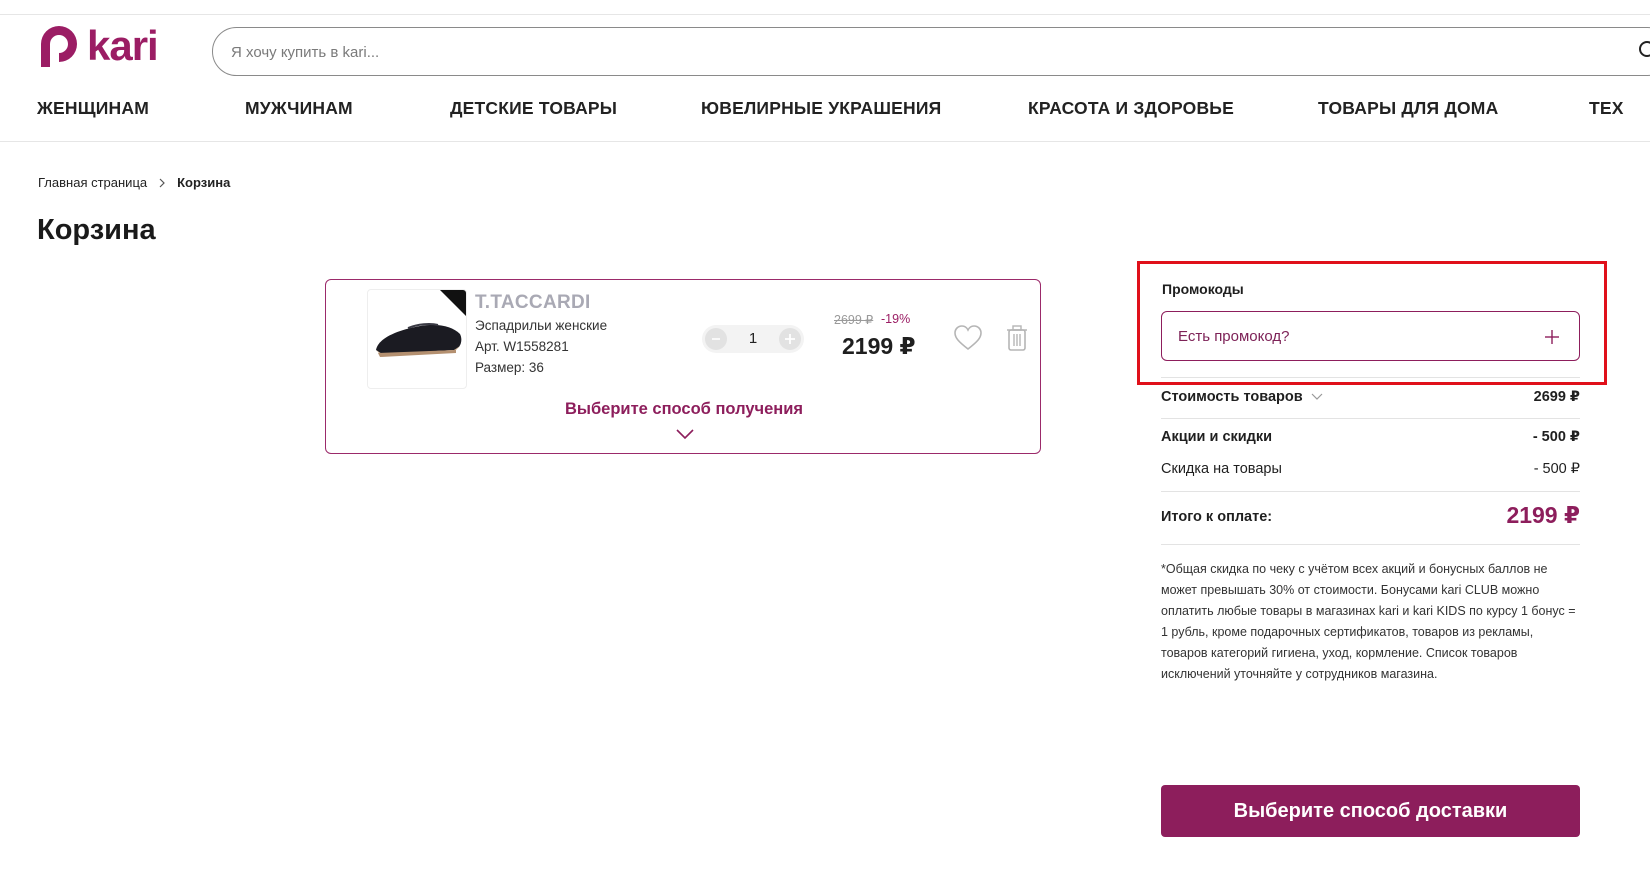 The width and height of the screenshot is (1650, 886). I want to click on nav-item-men: МУЖЧИНАМ, so click(299, 108).